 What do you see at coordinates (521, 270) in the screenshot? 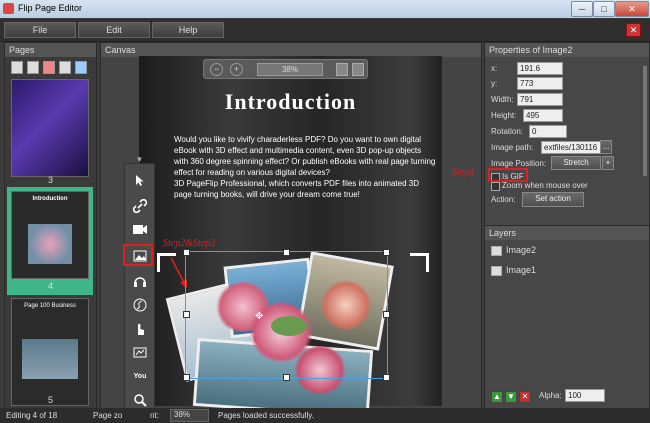
I see `layer-label: Image1` at bounding box center [521, 270].